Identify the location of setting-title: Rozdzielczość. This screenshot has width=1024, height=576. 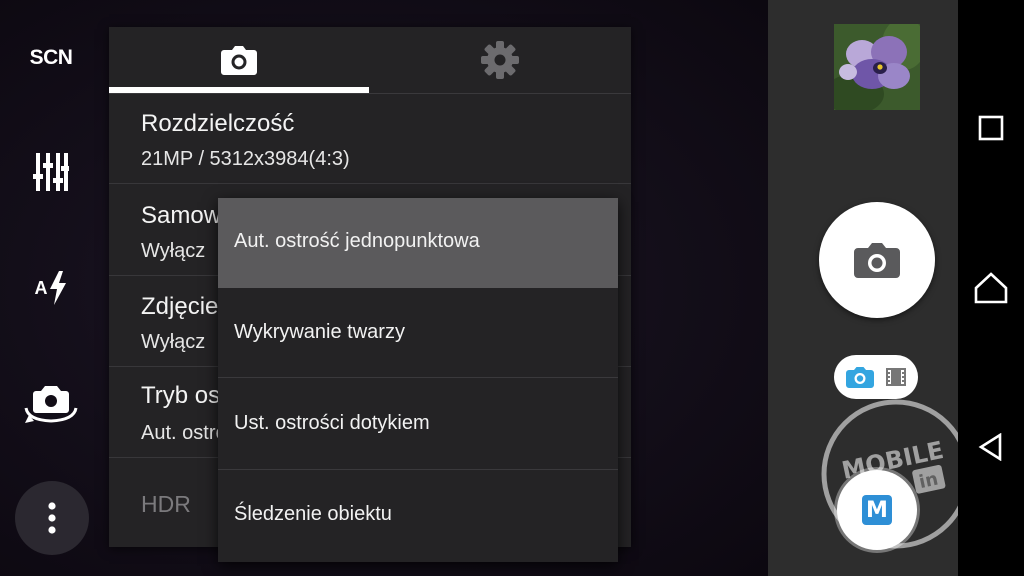
(218, 123).